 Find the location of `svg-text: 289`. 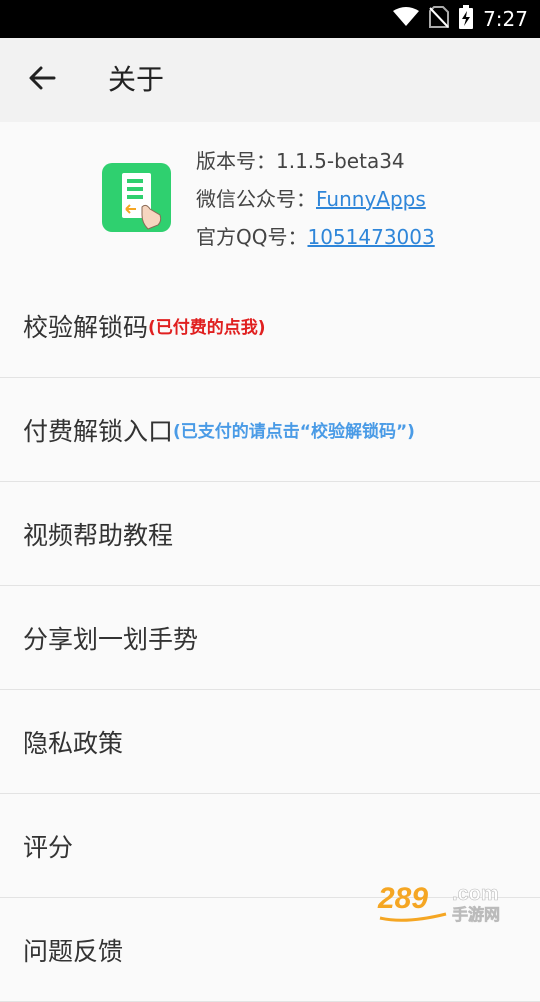

svg-text: 289 is located at coordinates (402, 898).